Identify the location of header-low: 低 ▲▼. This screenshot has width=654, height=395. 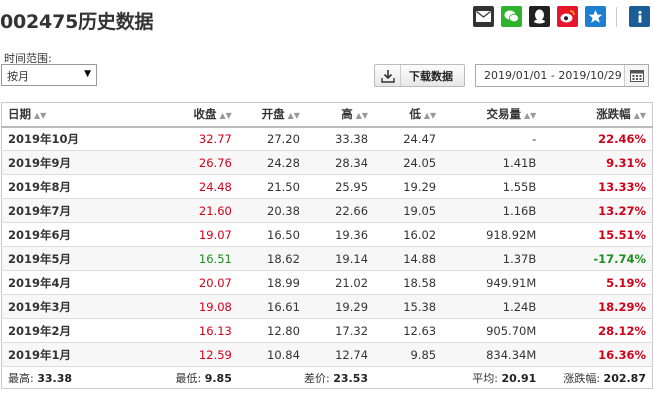
(408, 115).